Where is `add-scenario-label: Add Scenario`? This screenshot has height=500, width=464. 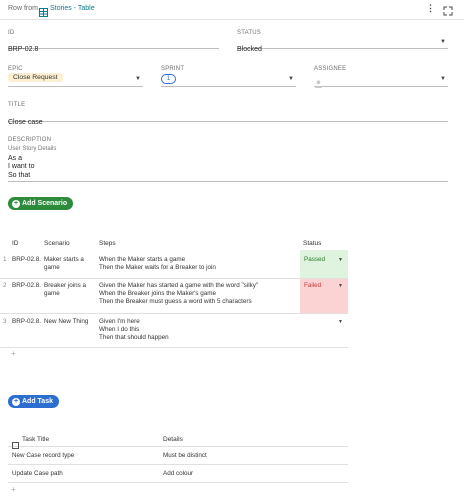
add-scenario-label: Add Scenario is located at coordinates (45, 203).